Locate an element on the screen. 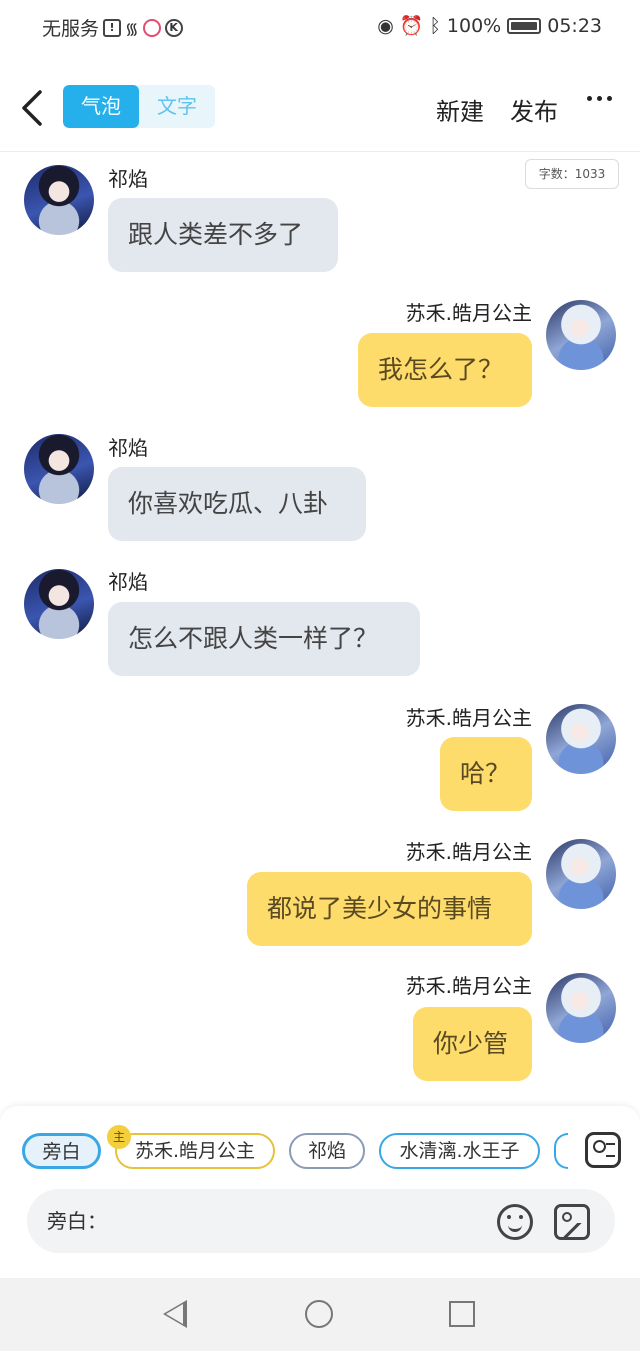 The width and height of the screenshot is (640, 1351). input-role-label: 旁白： is located at coordinates (77, 1221).